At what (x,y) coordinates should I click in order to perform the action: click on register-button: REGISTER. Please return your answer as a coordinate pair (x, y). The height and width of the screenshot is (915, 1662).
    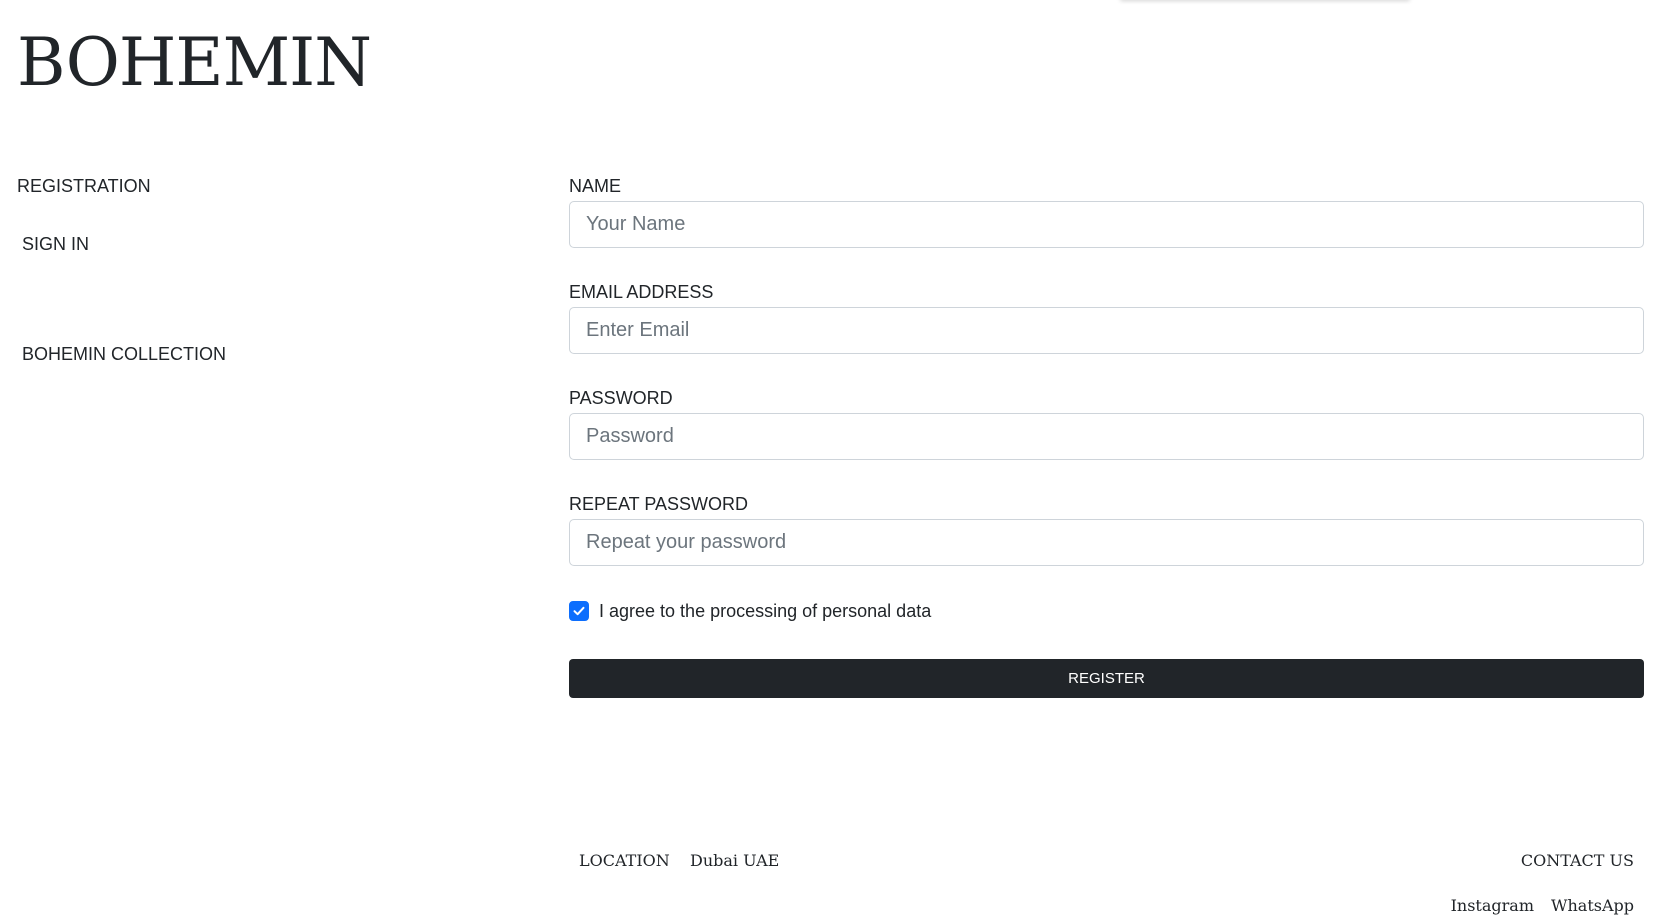
    Looking at the image, I should click on (1106, 678).